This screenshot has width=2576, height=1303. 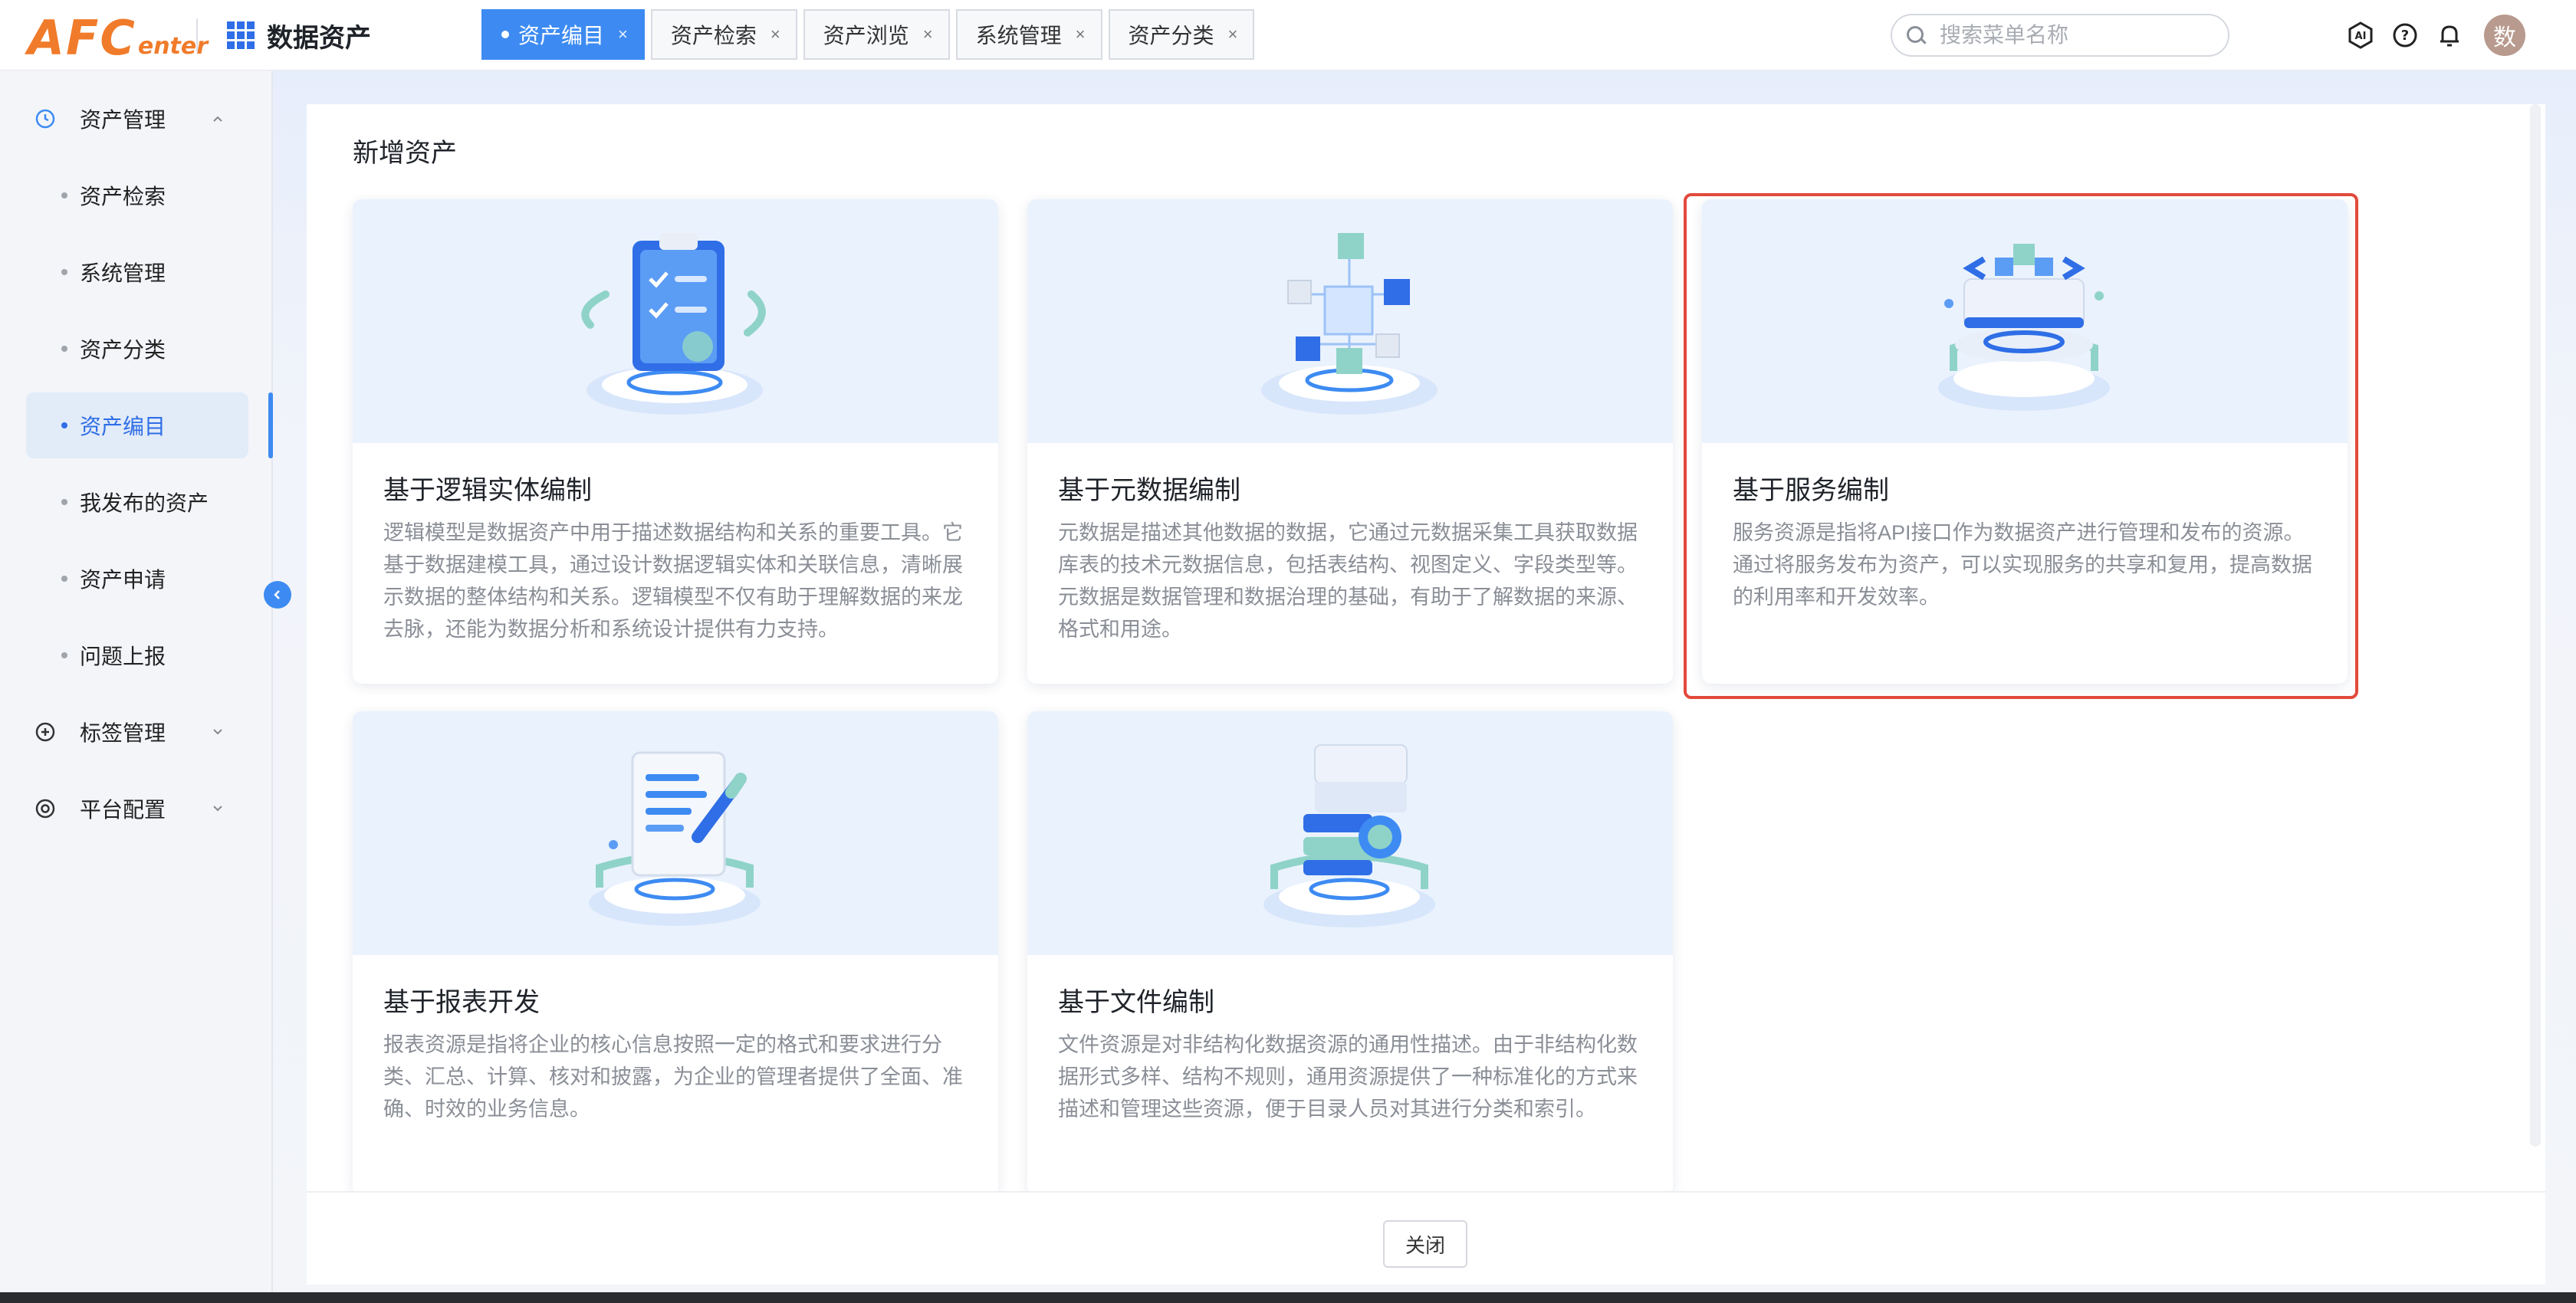 What do you see at coordinates (1136, 1003) in the screenshot?
I see `card-title: 基于文件编制` at bounding box center [1136, 1003].